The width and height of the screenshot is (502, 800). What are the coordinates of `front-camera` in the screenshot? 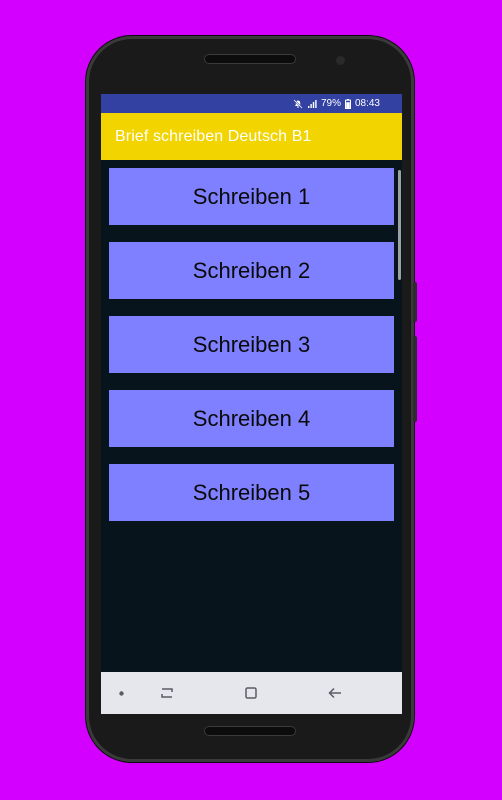 It's located at (340, 60).